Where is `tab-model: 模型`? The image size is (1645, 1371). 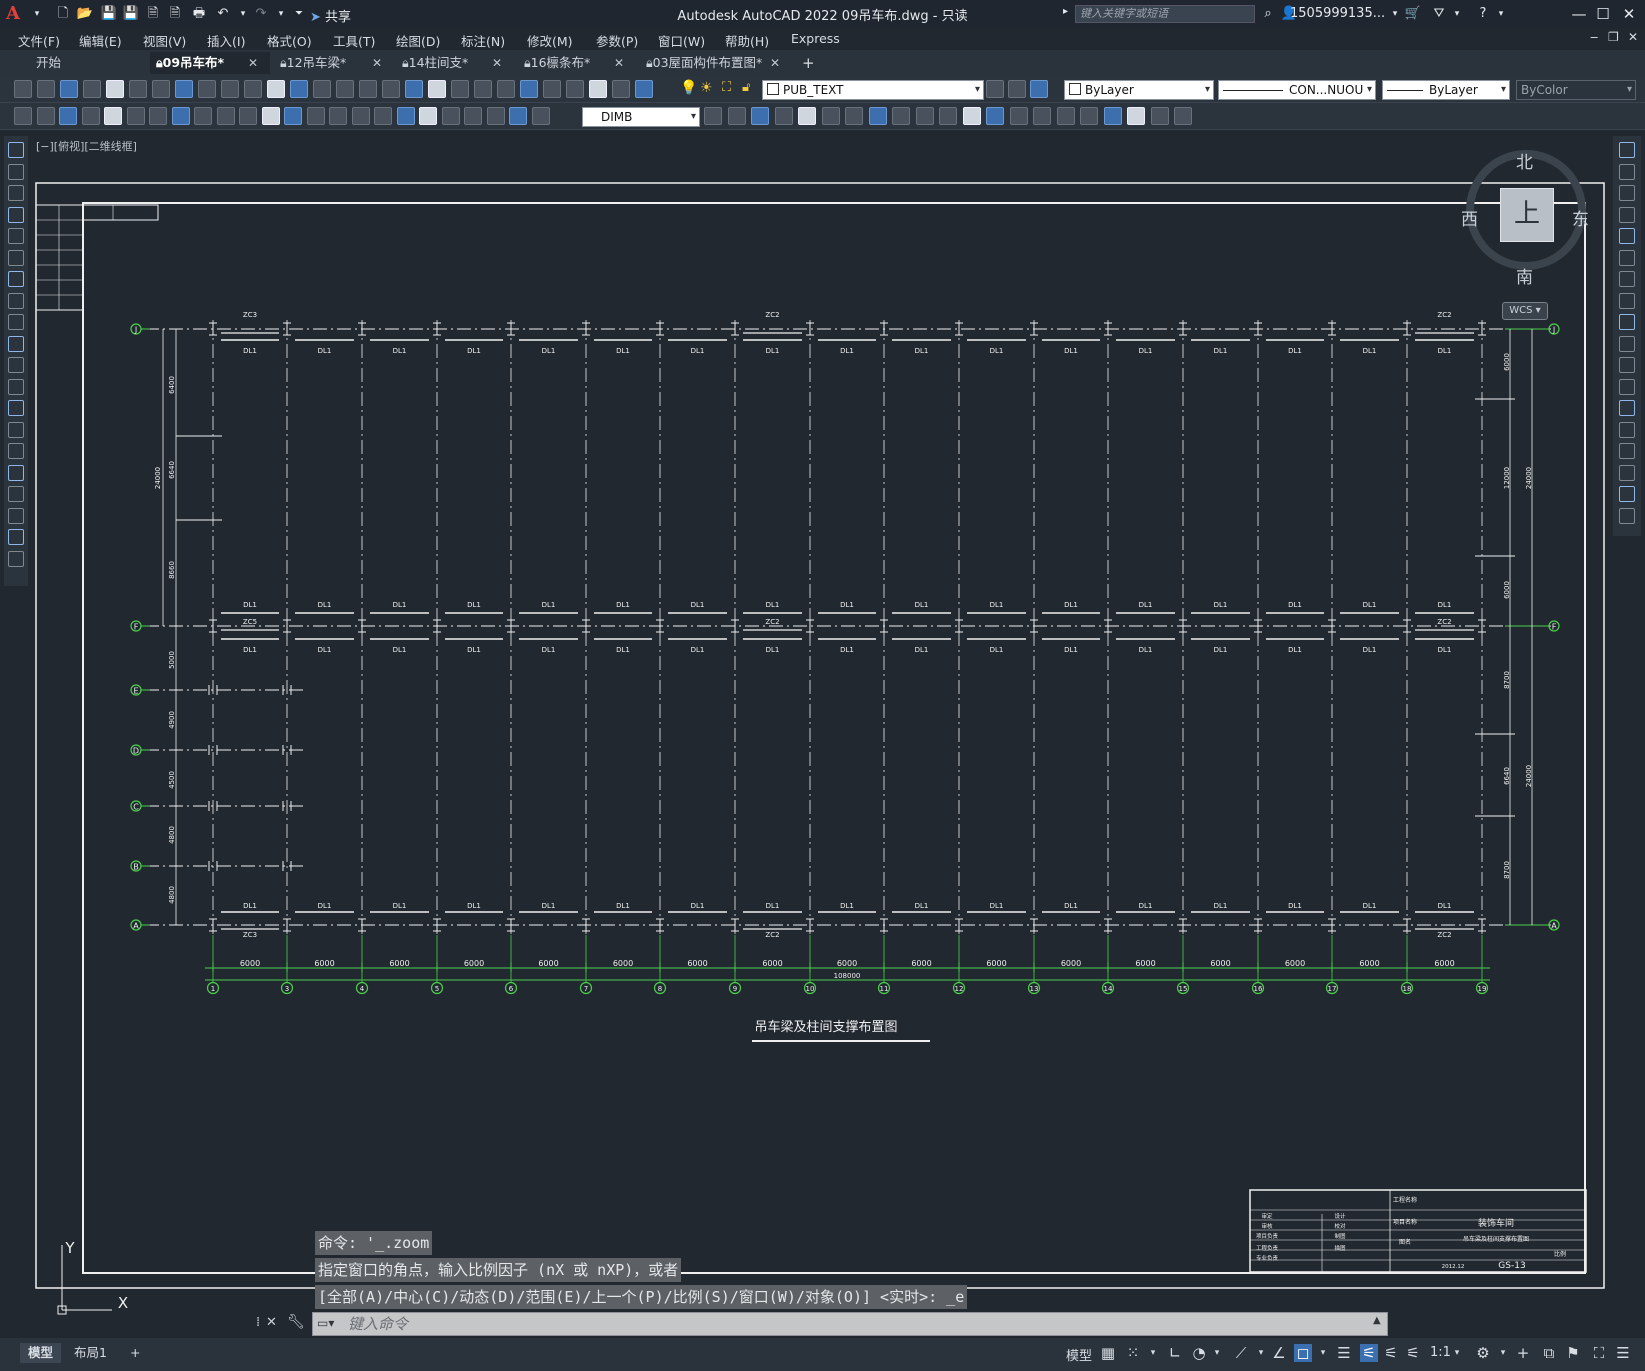 tab-model: 模型 is located at coordinates (41, 1353).